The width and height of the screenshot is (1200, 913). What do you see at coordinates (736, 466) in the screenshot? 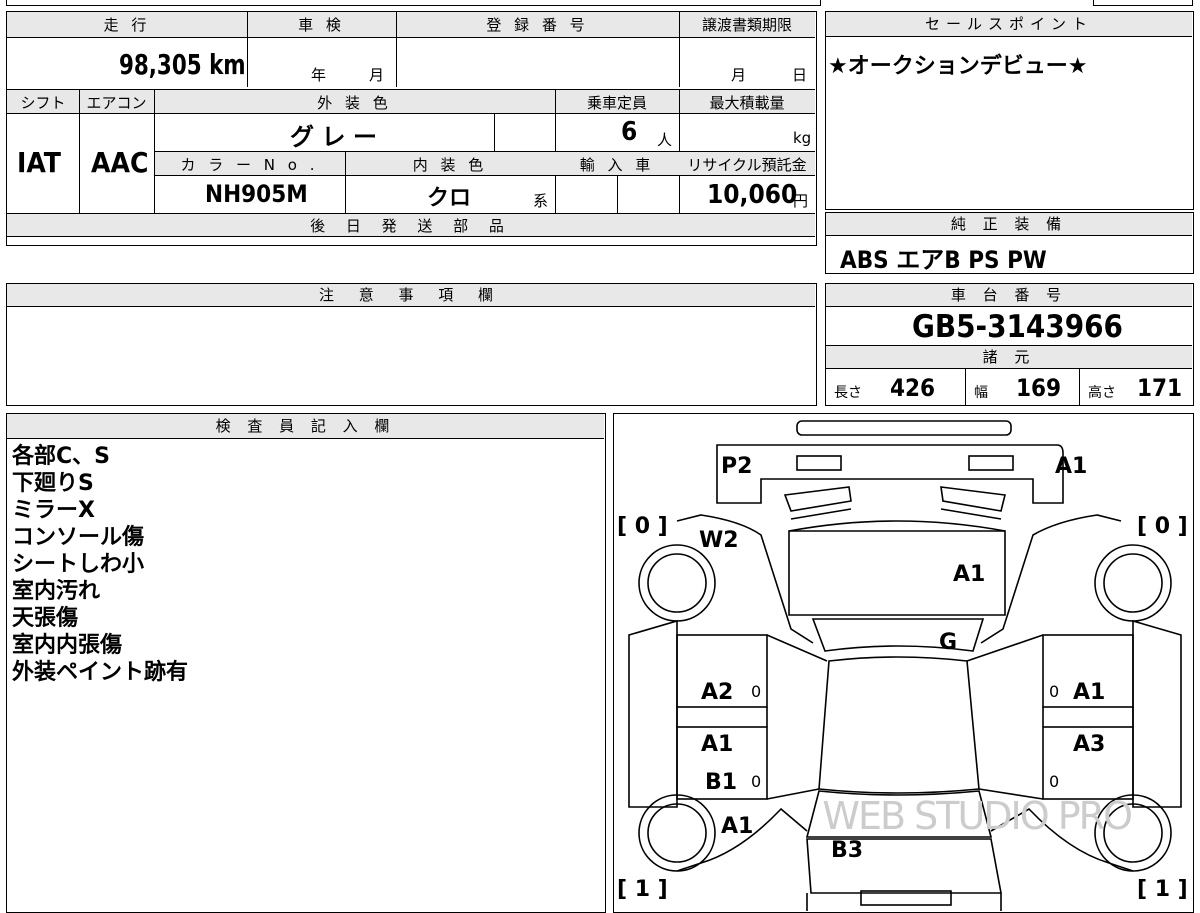
I see `mark-front-left: P2` at bounding box center [736, 466].